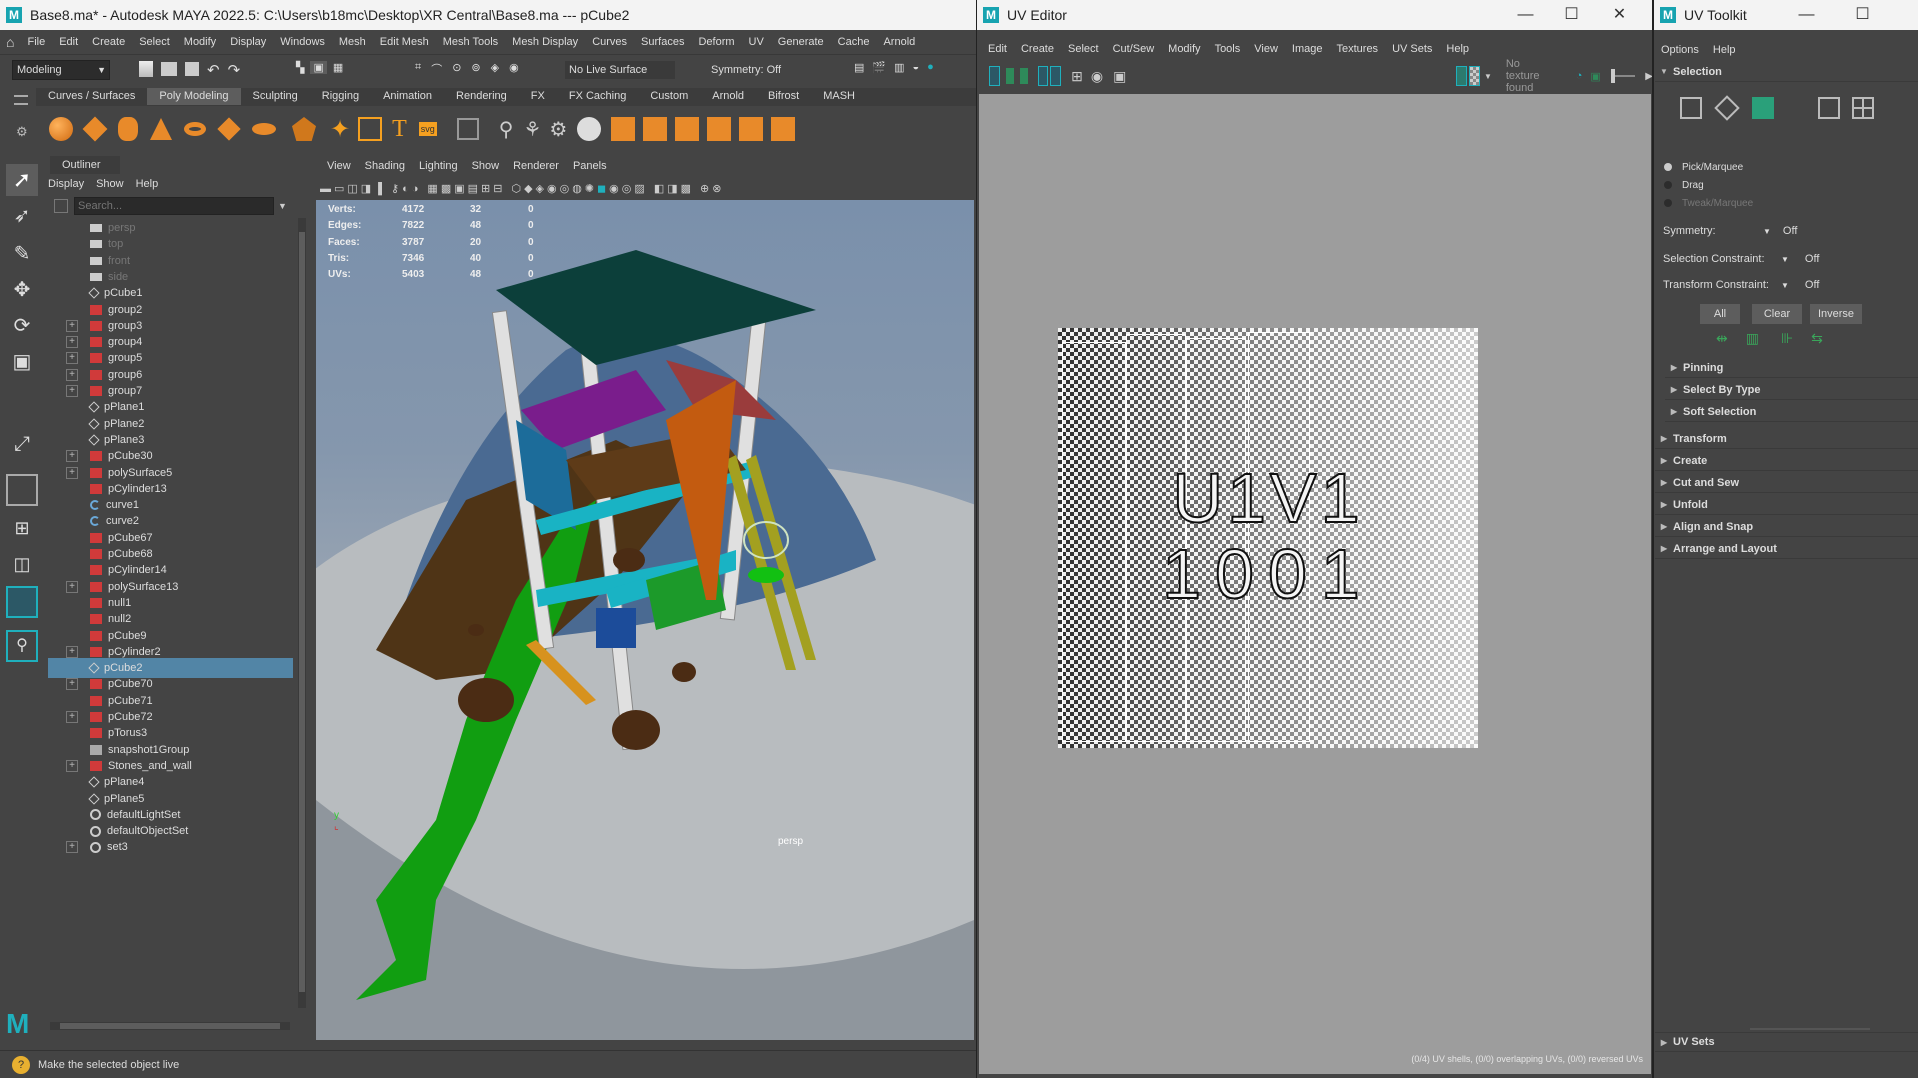 Image resolution: width=1918 pixels, height=1078 pixels. I want to click on image-dim-icon: ◔, so click(1579, 76).